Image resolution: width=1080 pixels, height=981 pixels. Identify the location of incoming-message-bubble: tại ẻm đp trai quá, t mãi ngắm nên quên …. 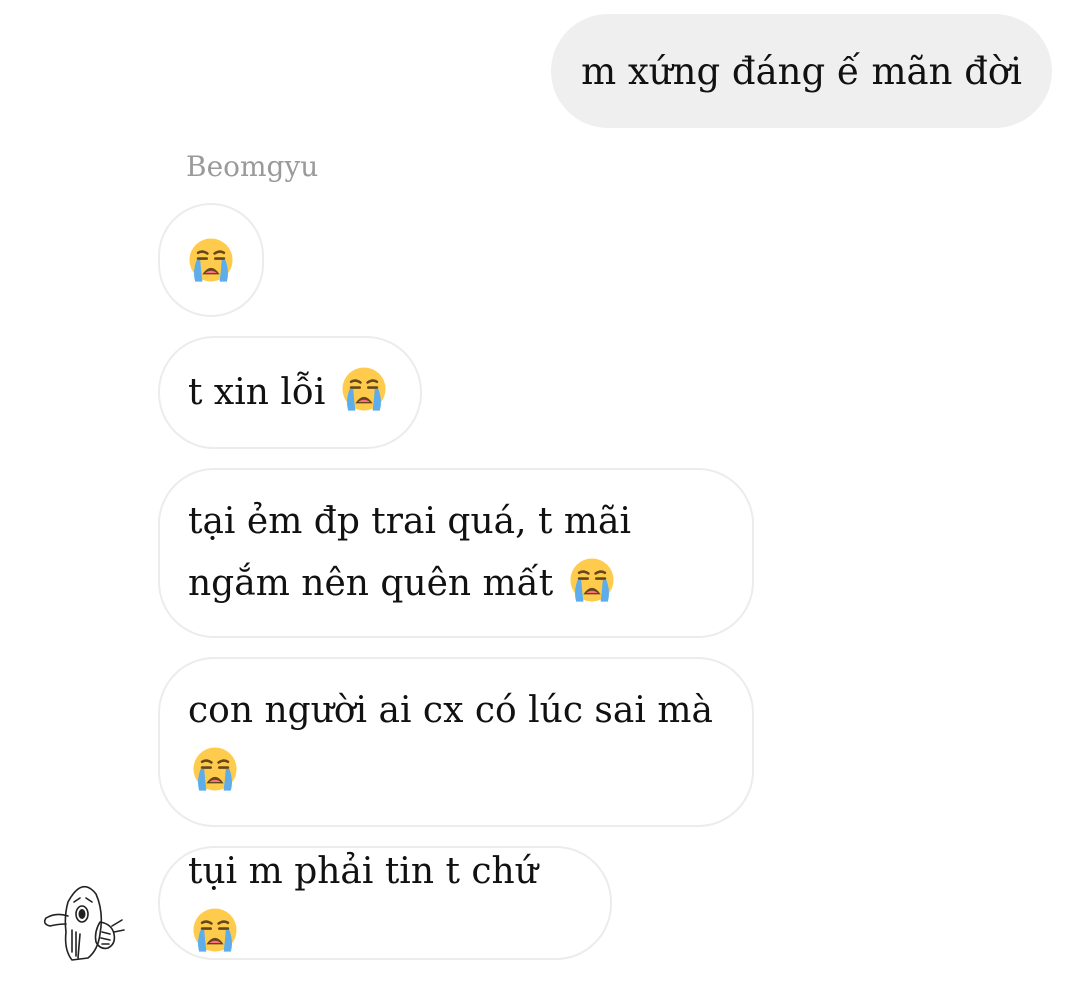
(456, 553).